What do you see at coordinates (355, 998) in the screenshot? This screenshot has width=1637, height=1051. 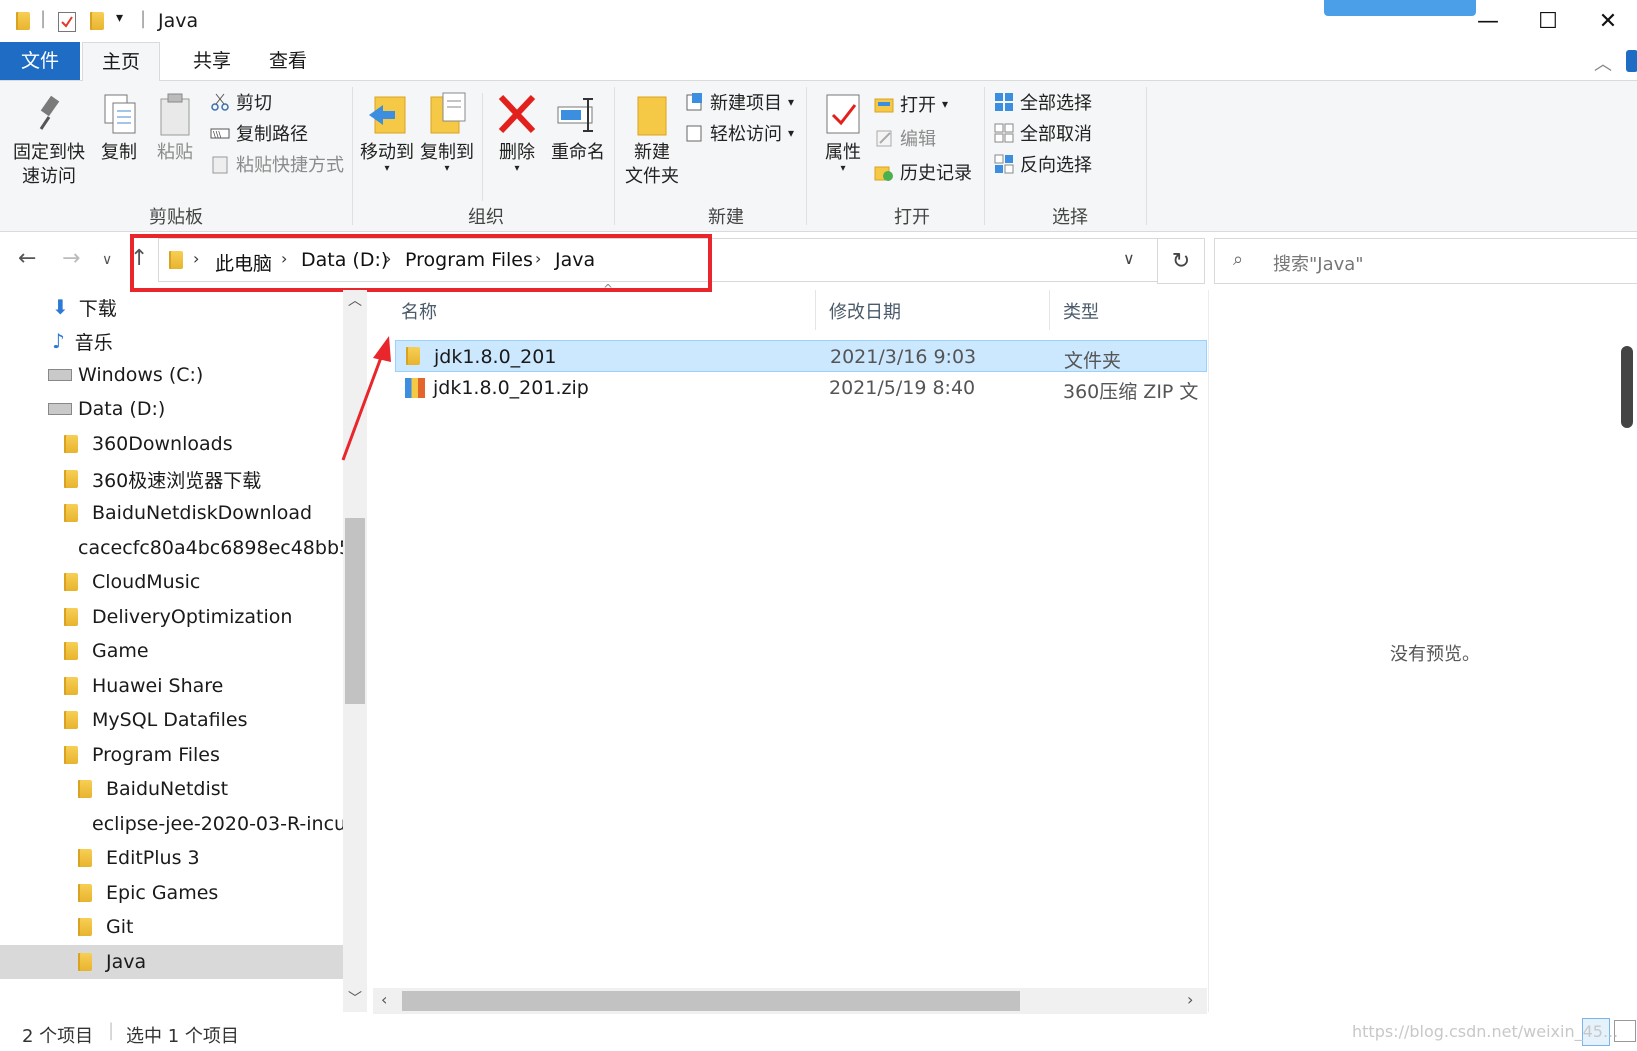 I see `scroll-down-icon: ﹀` at bounding box center [355, 998].